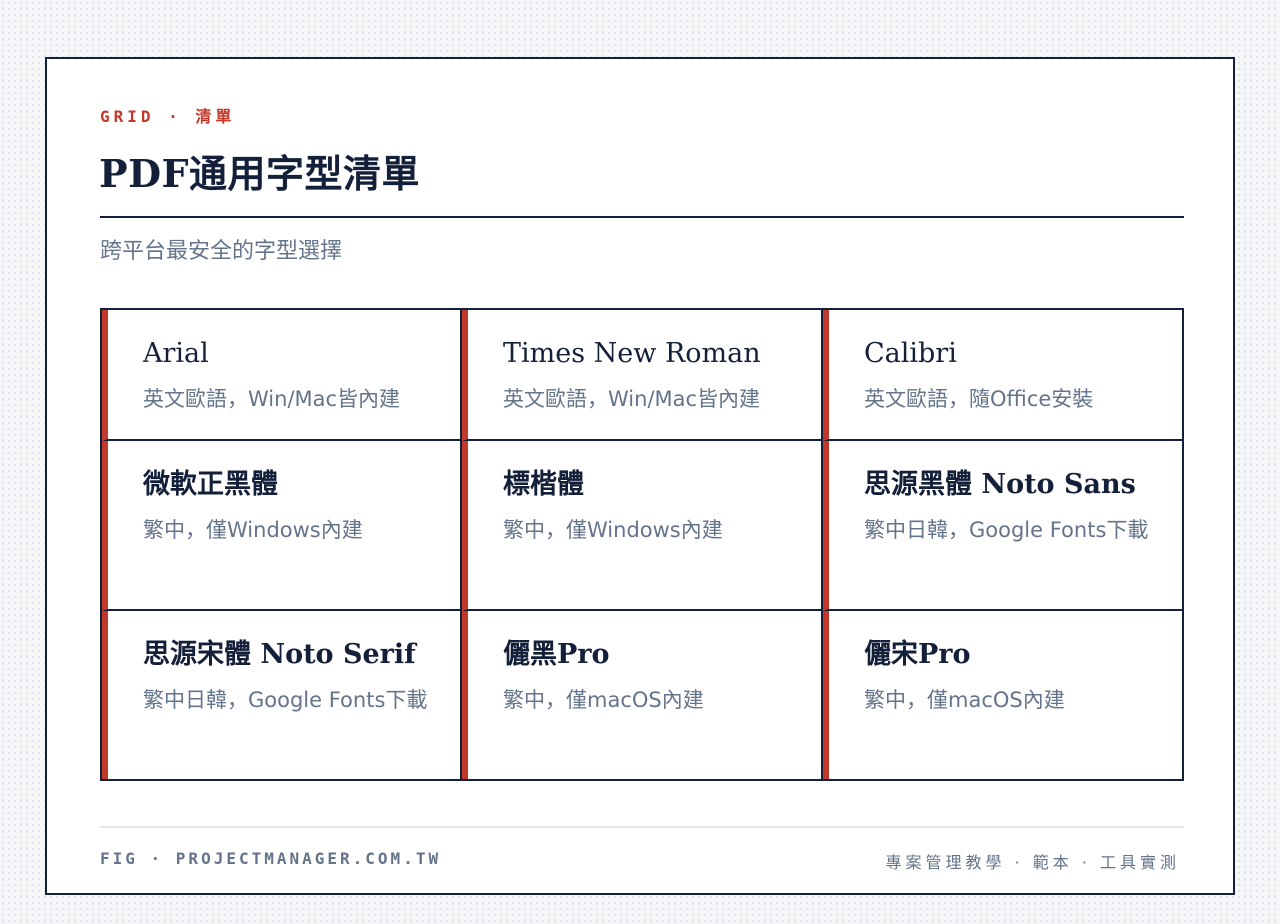 The height and width of the screenshot is (924, 1280). I want to click on font-name: 儷宋Pro, so click(917, 654).